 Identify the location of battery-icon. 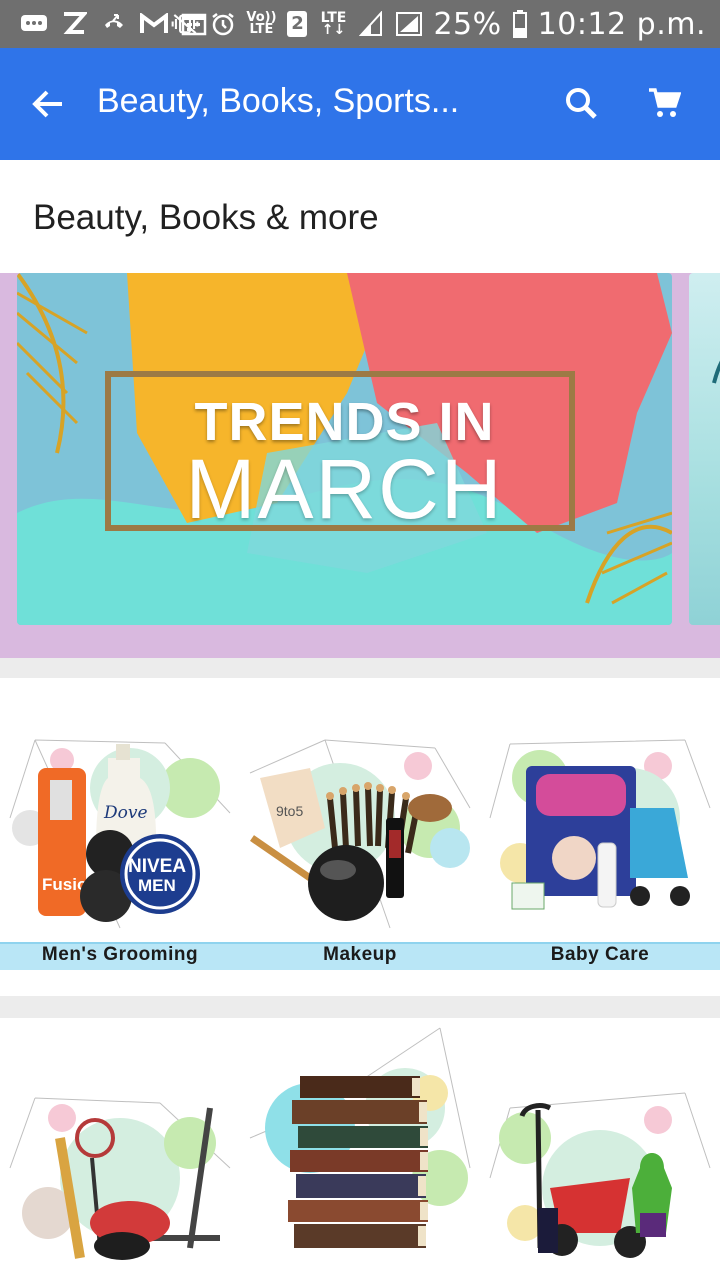
(520, 24).